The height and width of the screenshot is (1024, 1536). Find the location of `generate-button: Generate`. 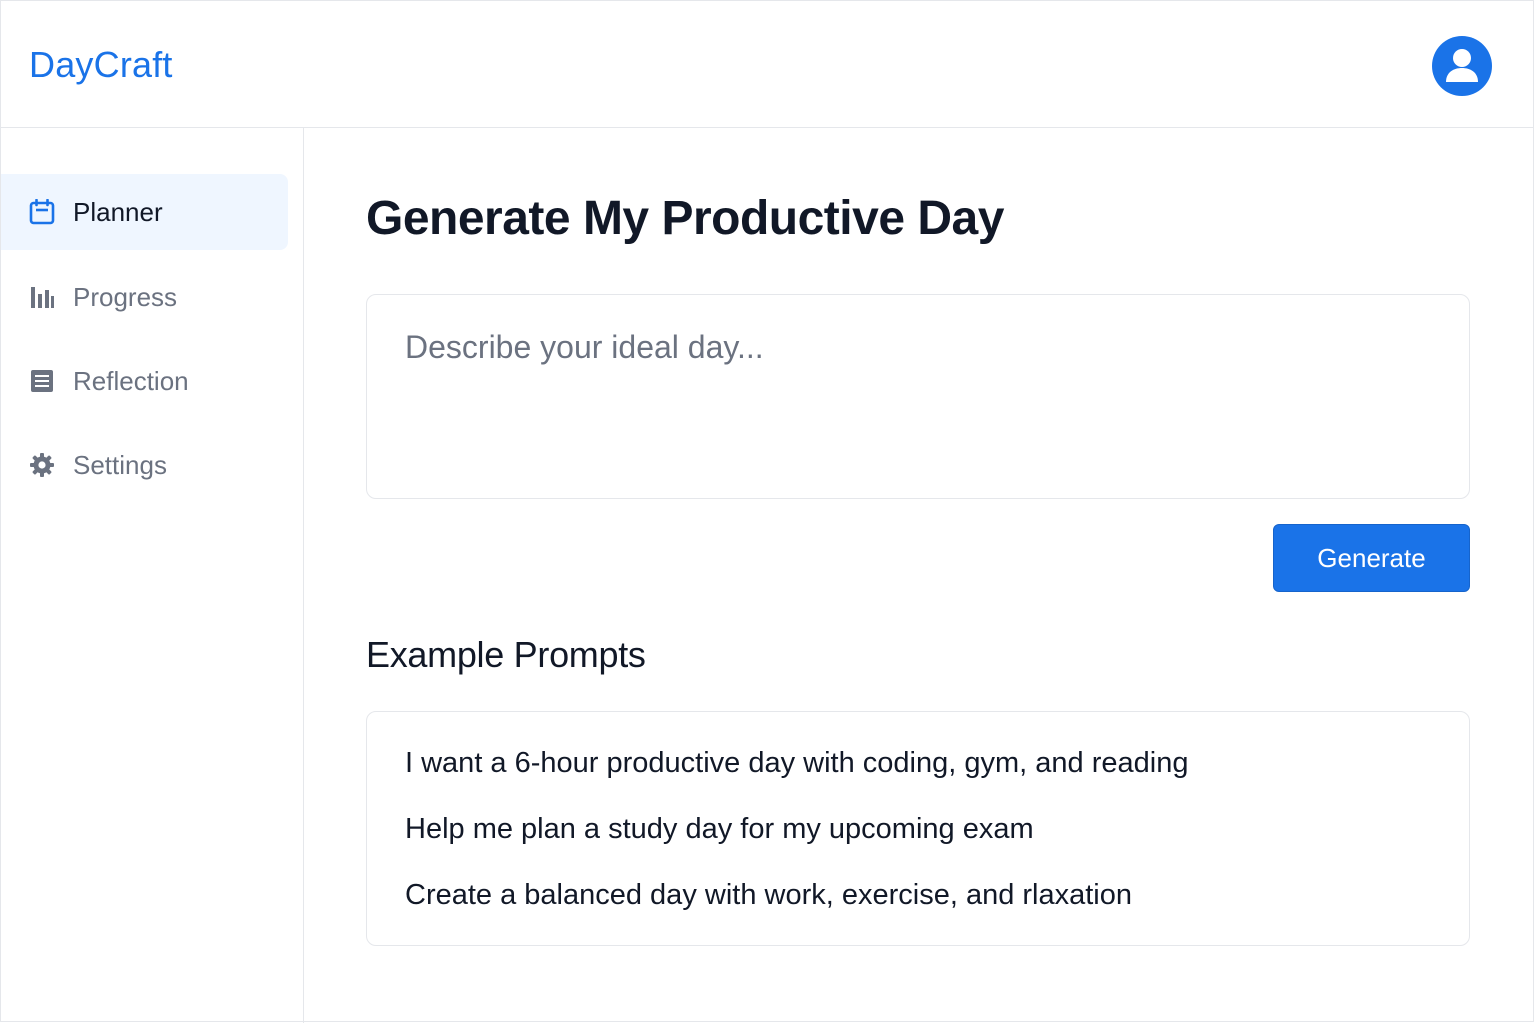

generate-button: Generate is located at coordinates (1371, 558).